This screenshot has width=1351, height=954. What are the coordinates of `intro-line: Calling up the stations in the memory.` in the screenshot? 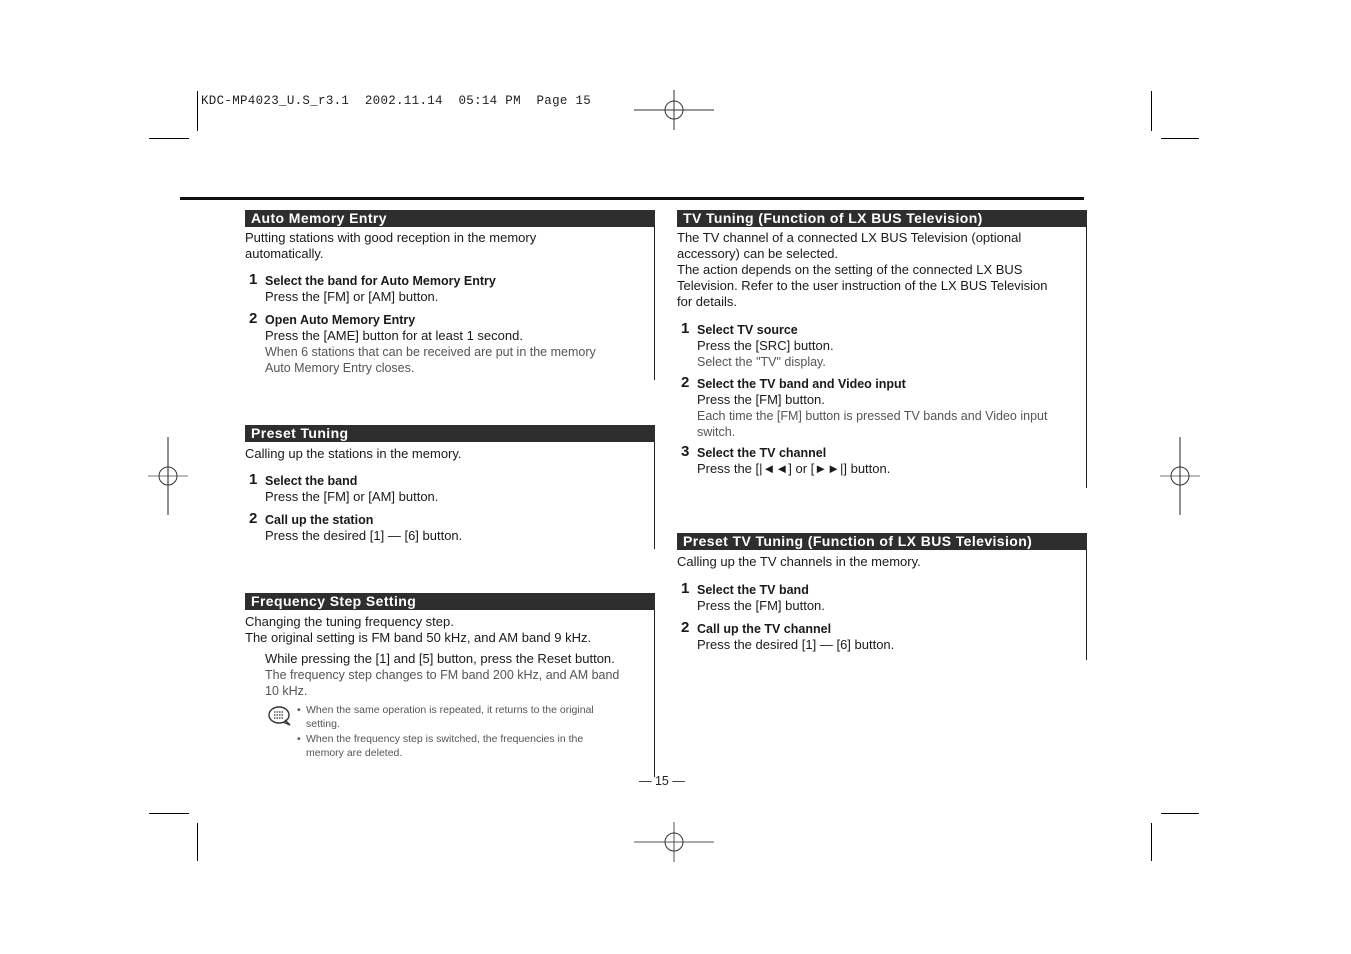 It's located at (353, 453).